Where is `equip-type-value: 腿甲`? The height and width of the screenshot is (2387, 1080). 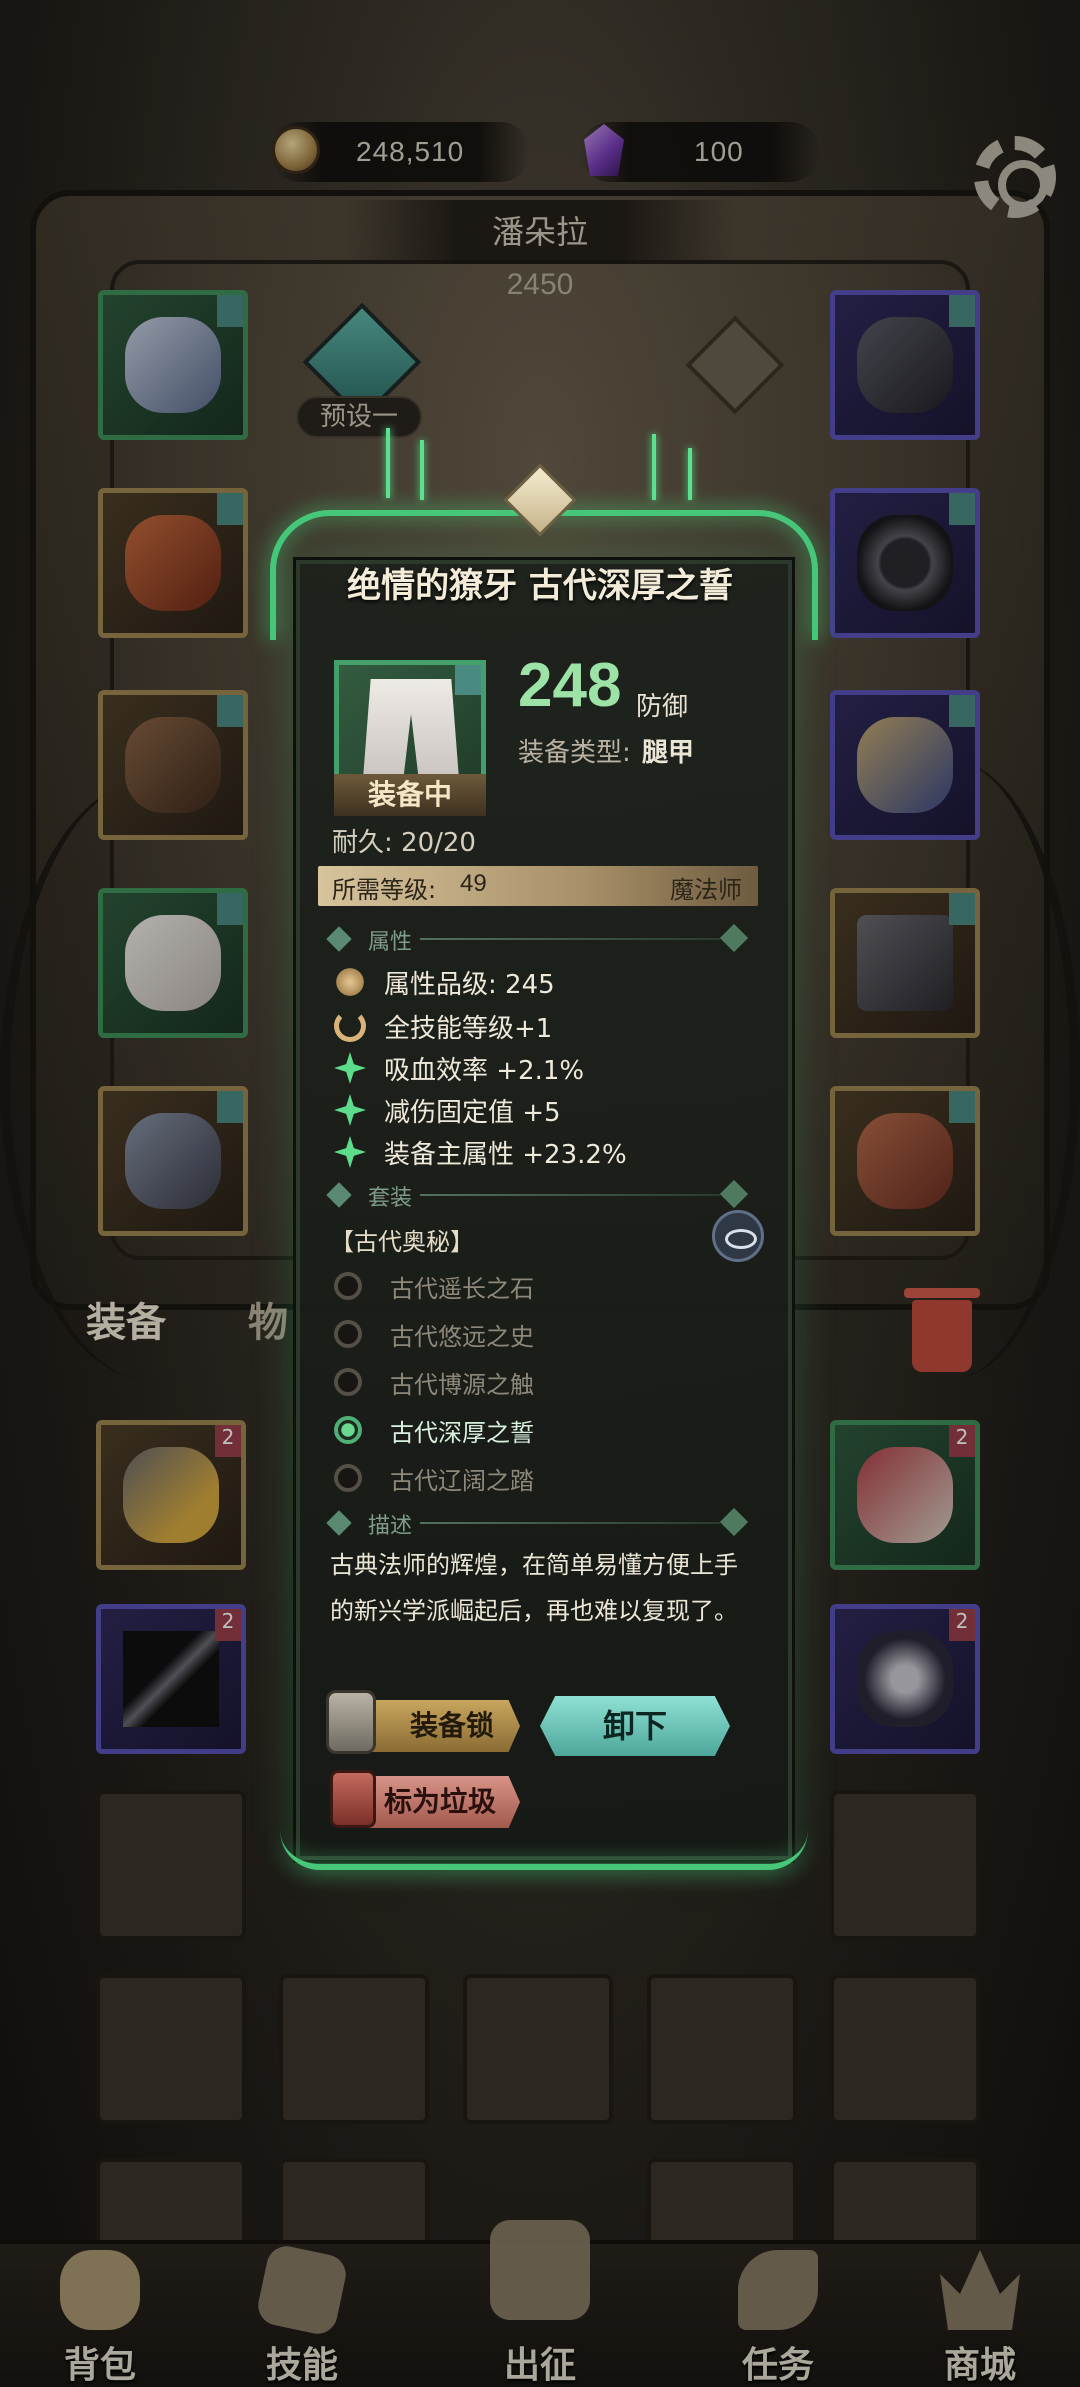
equip-type-value: 腿甲 is located at coordinates (668, 753).